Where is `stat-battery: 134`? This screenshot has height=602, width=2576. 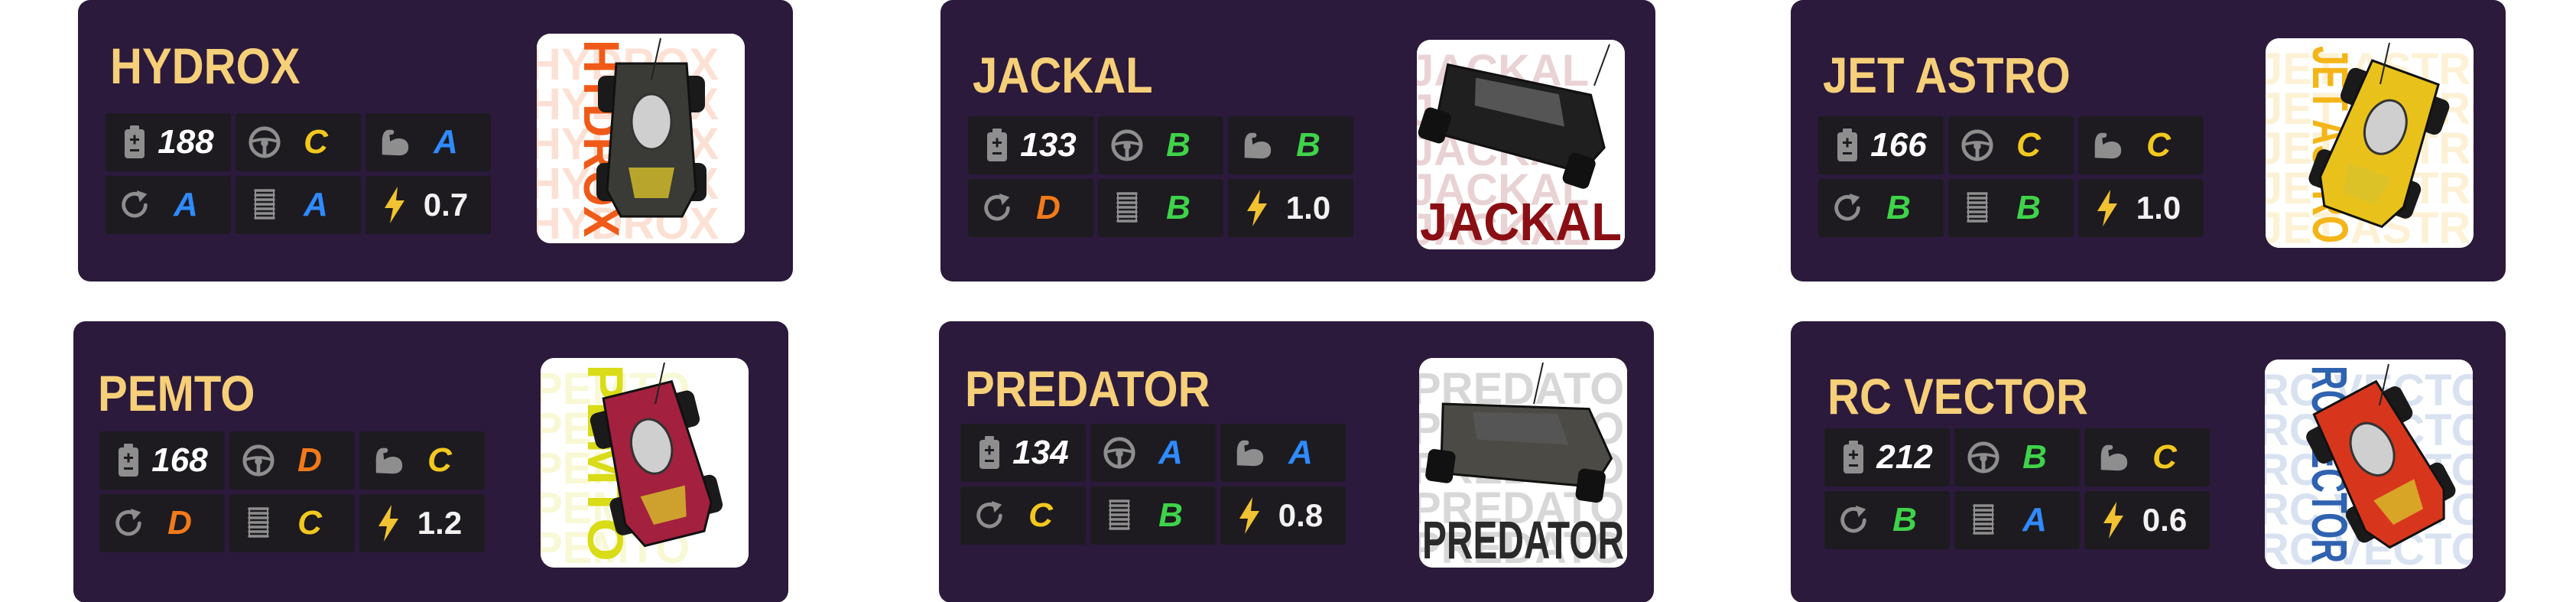 stat-battery: 134 is located at coordinates (1023, 453).